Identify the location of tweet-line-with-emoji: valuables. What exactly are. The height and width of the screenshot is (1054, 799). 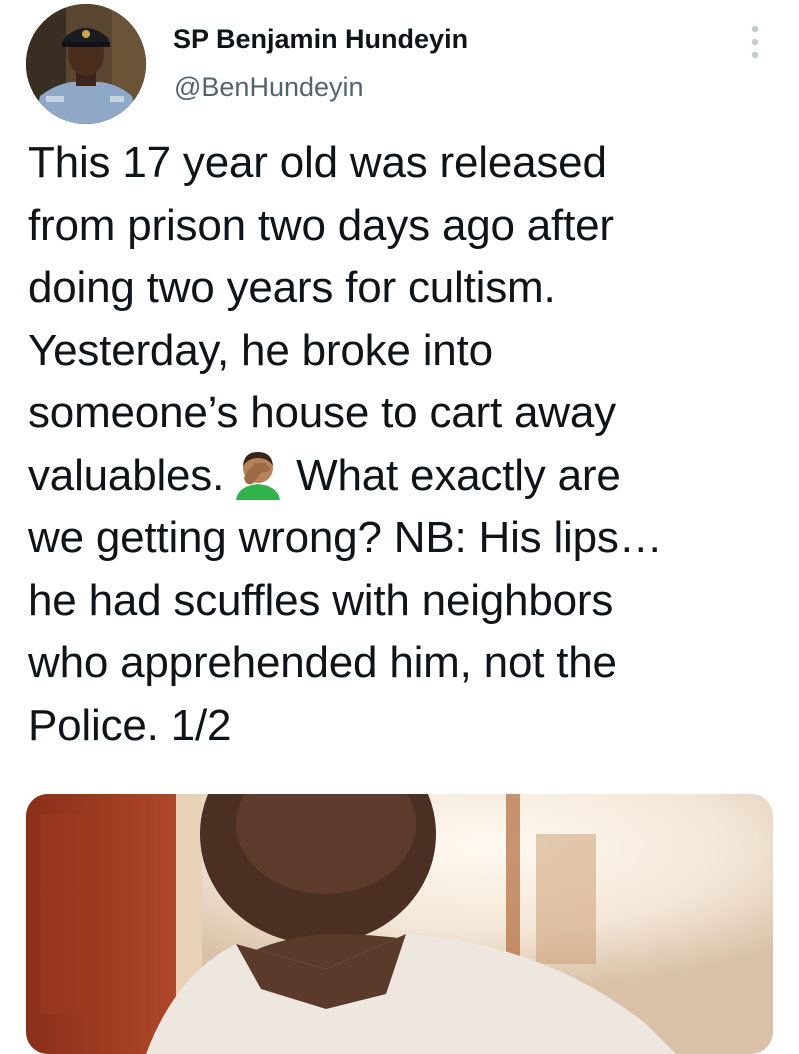
(398, 476).